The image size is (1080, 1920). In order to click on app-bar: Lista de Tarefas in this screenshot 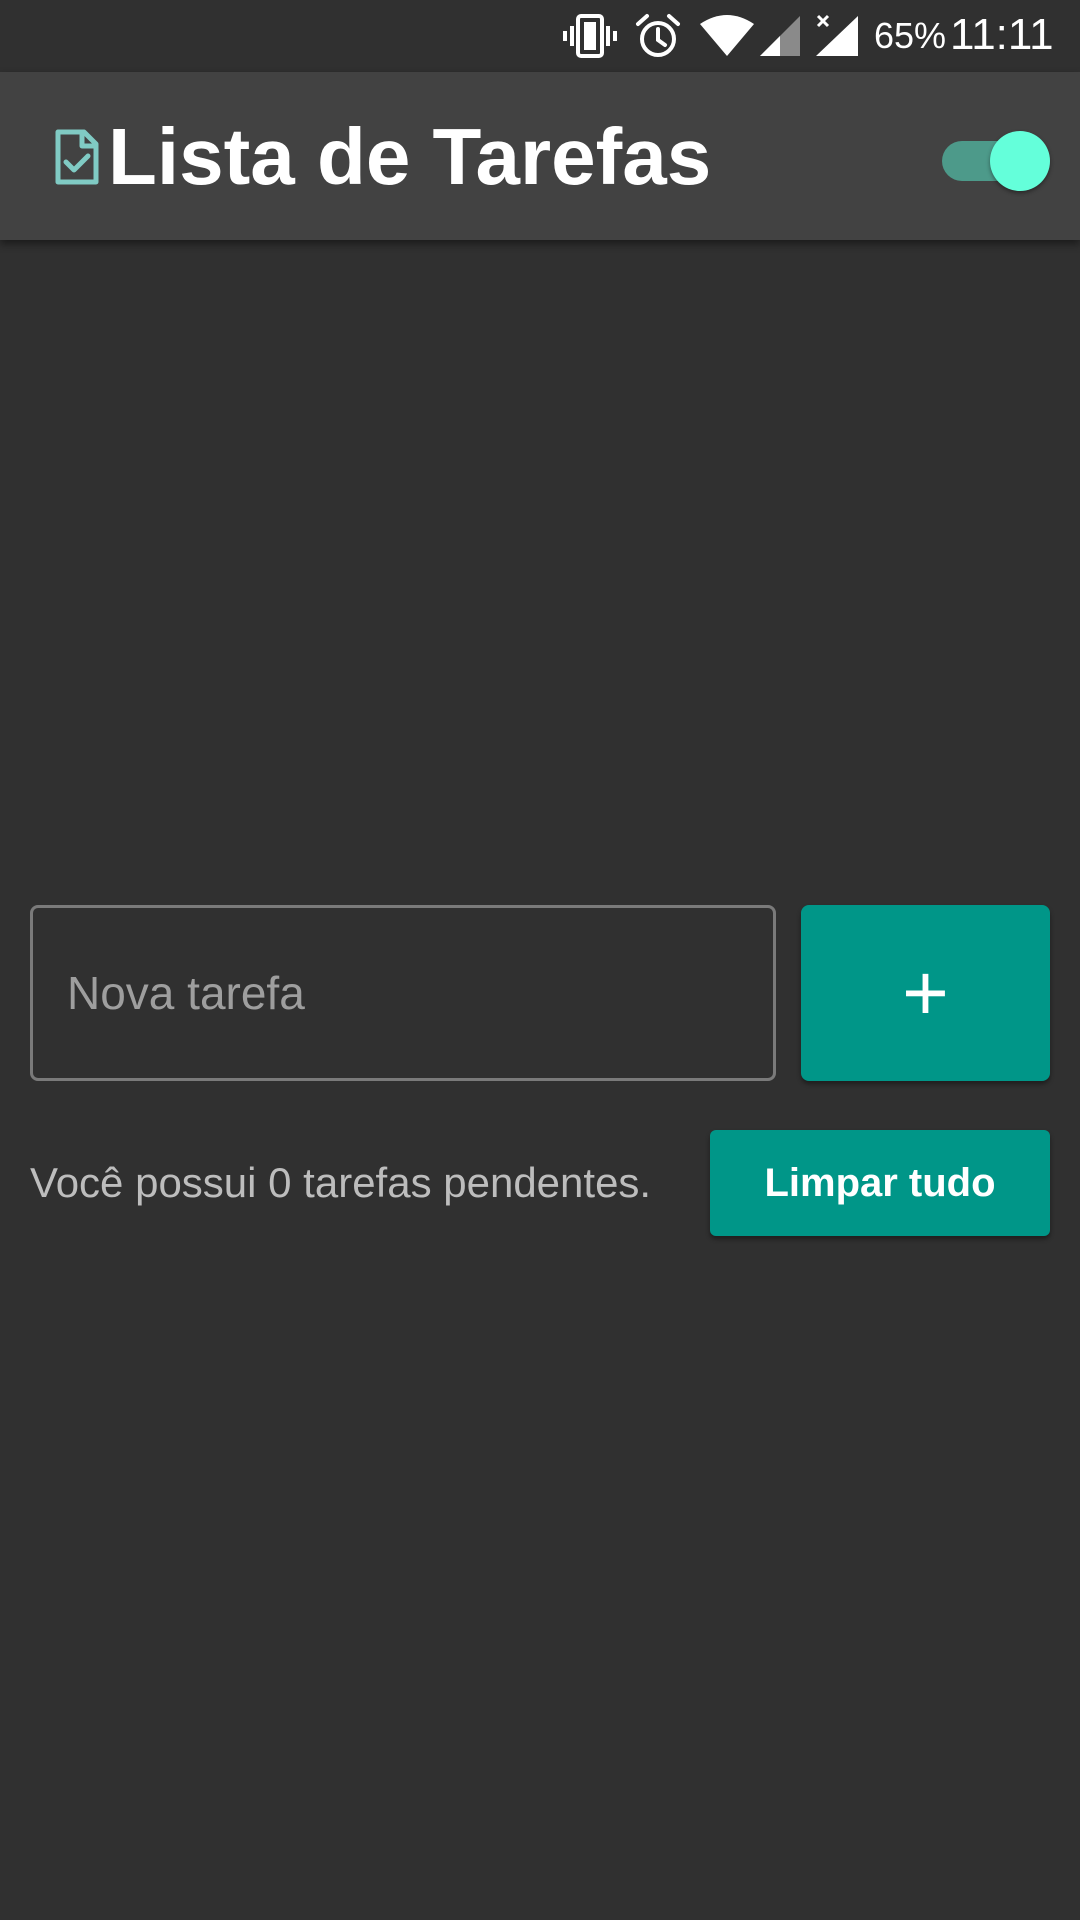, I will do `click(540, 156)`.